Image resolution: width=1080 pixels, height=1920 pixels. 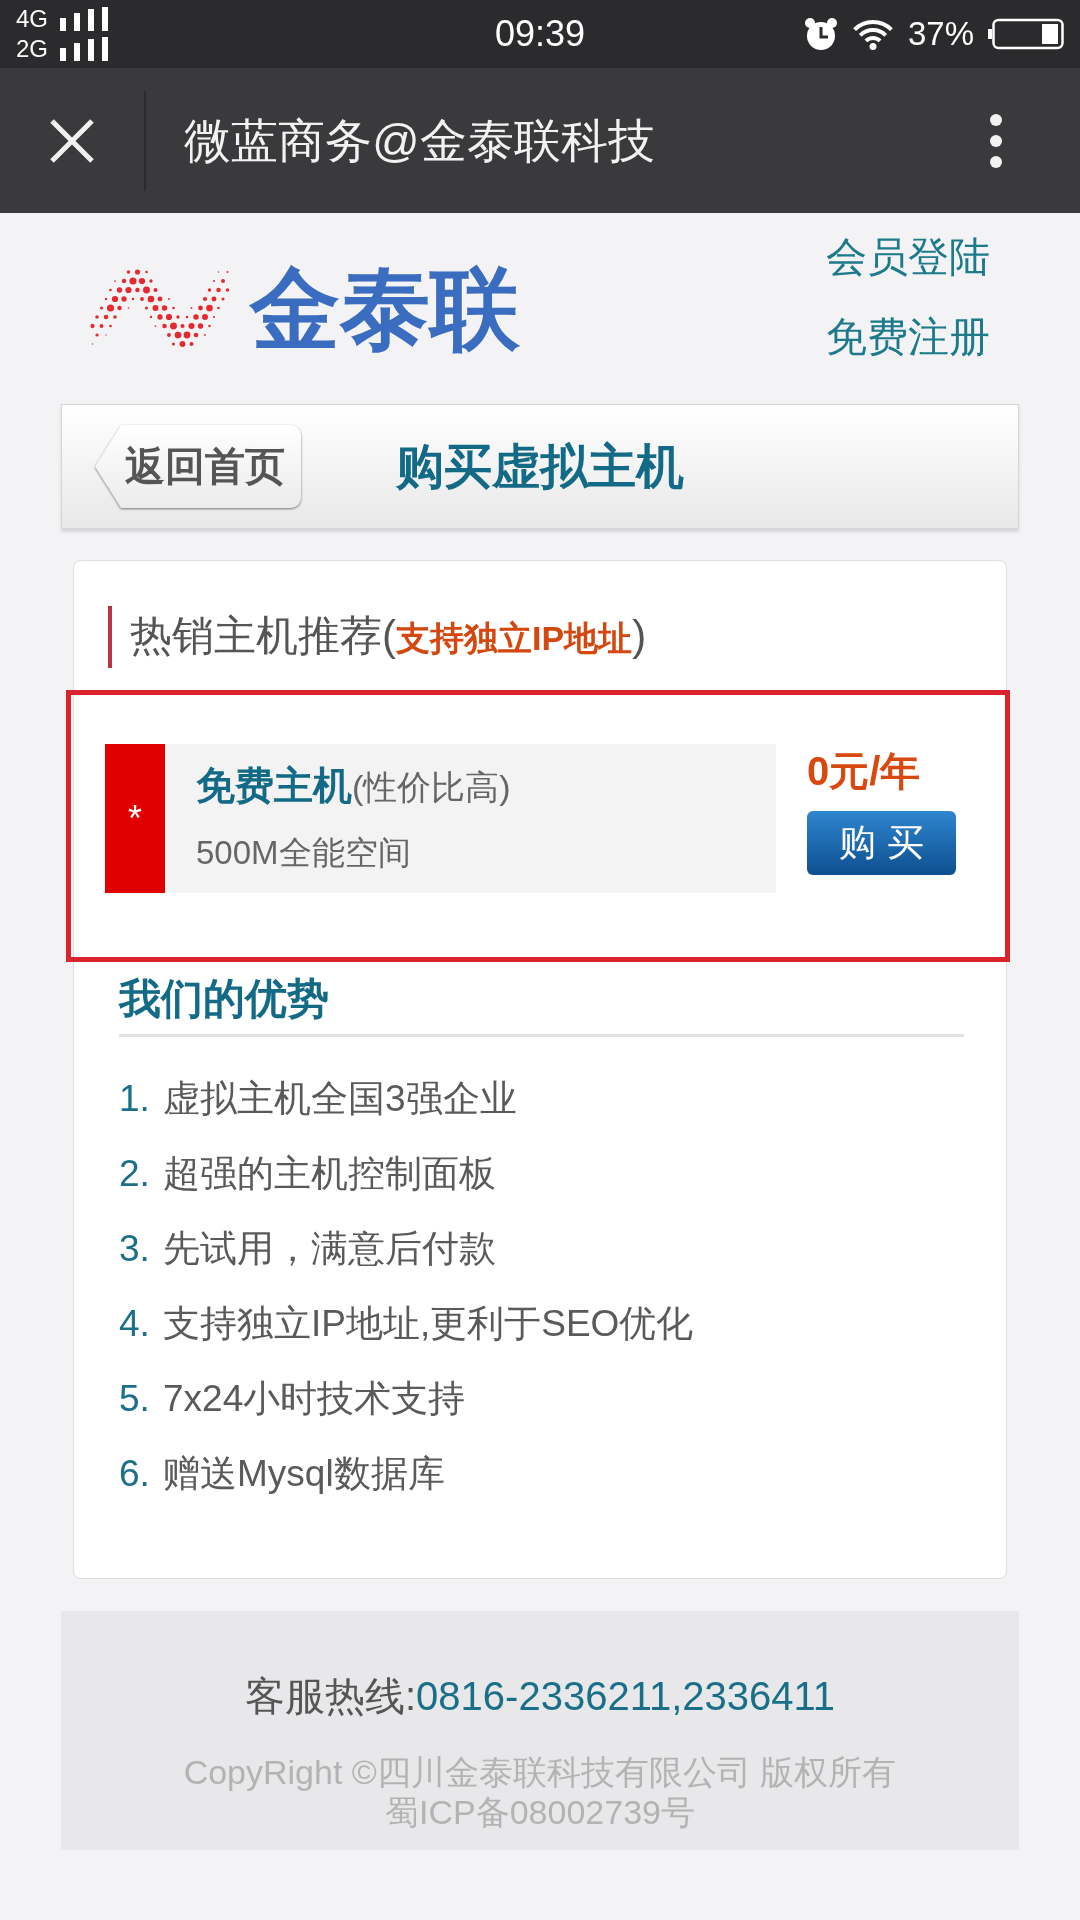 What do you see at coordinates (940, 34) in the screenshot?
I see `battery-percent: 37%` at bounding box center [940, 34].